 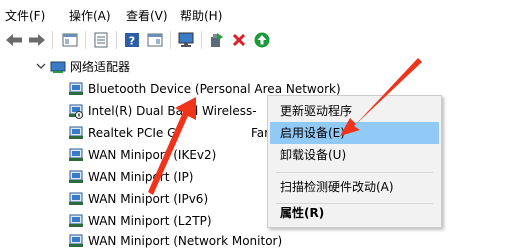 What do you see at coordinates (239, 40) in the screenshot?
I see `uninstall-x-icon` at bounding box center [239, 40].